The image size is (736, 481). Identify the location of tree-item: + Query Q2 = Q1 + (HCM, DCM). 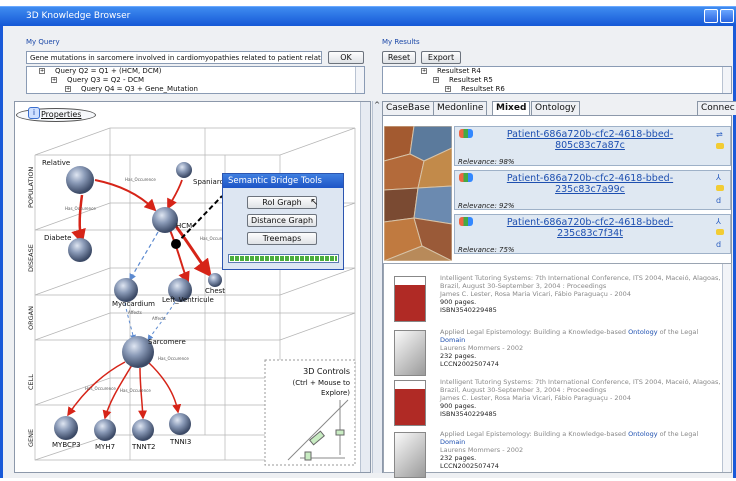
(195, 71).